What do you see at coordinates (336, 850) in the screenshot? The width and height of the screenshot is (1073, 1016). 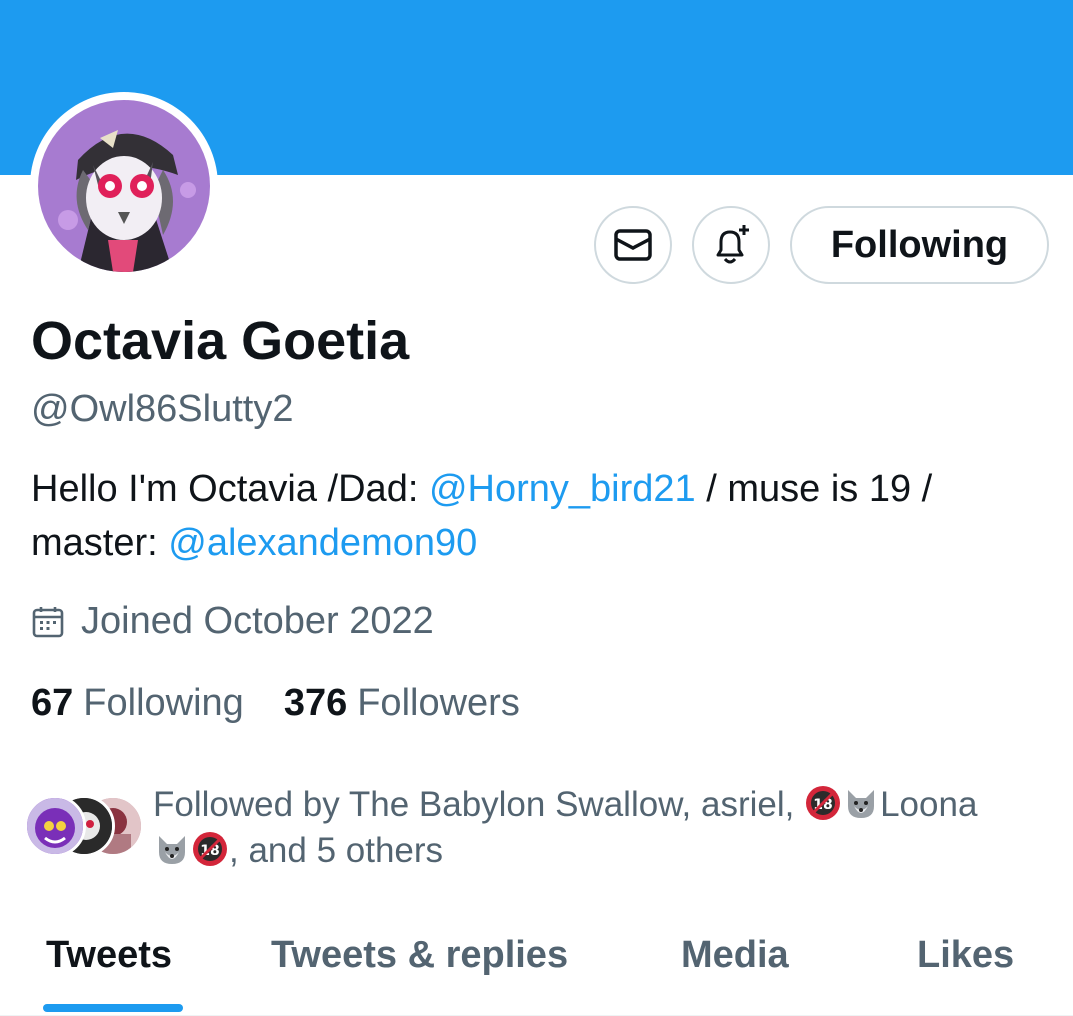 I see `followed-by-suffix: , and 5 others` at bounding box center [336, 850].